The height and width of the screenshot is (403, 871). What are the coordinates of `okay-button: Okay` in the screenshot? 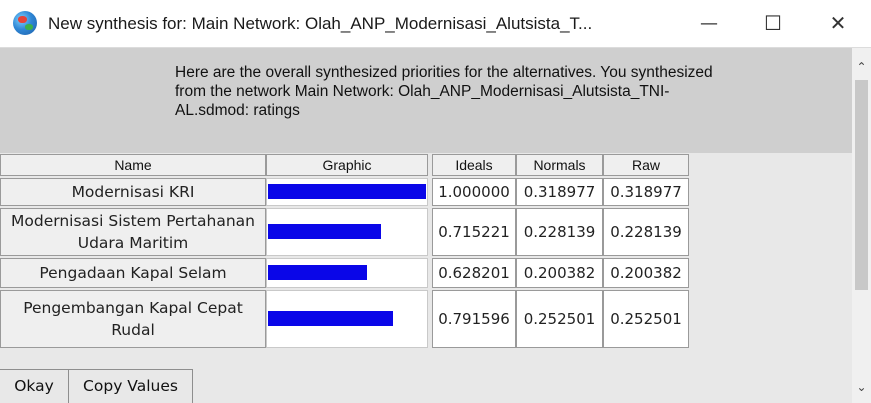 It's located at (34, 386).